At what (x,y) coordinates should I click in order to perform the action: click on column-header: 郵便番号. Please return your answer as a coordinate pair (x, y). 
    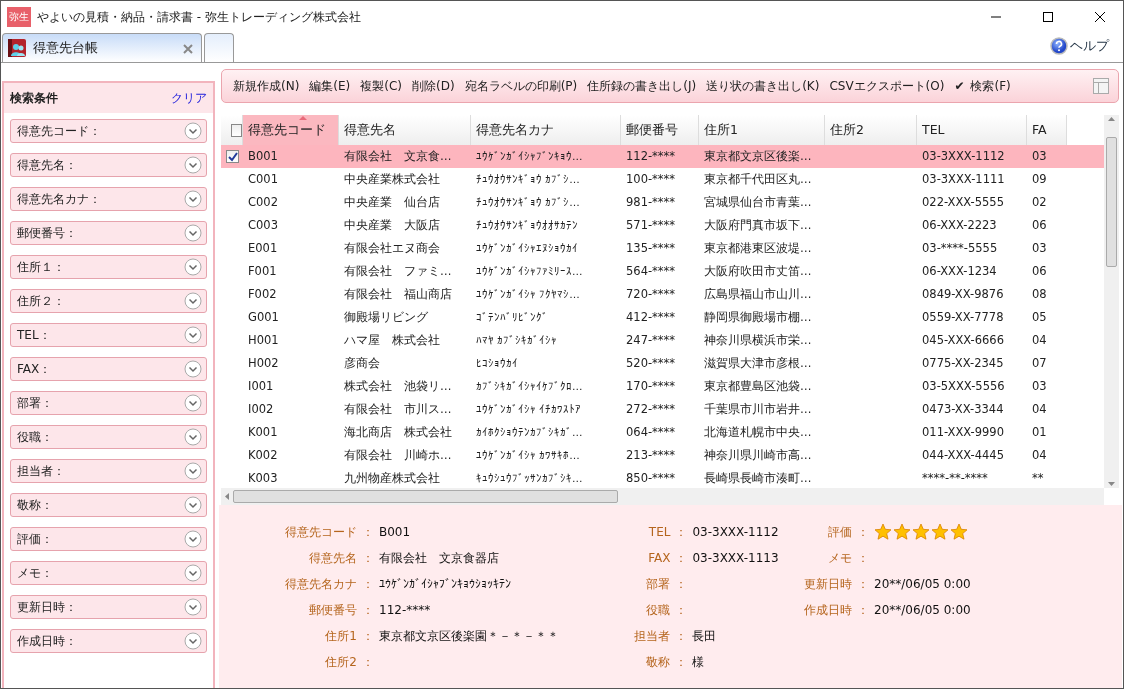
    Looking at the image, I should click on (660, 130).